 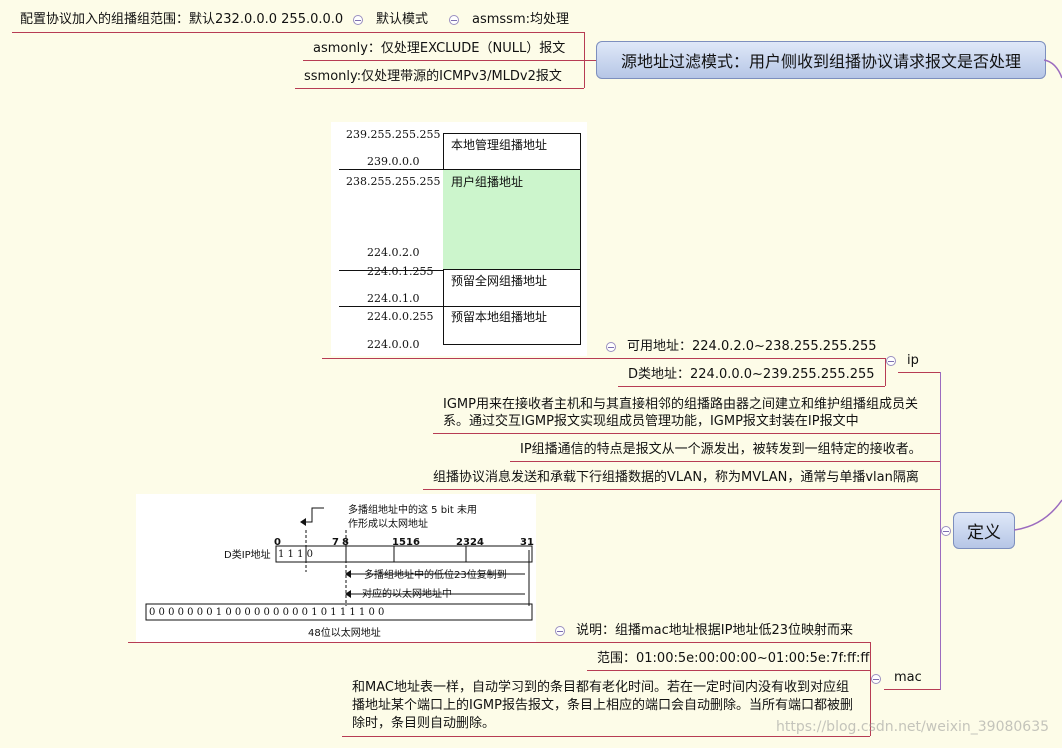 What do you see at coordinates (402, 19) in the screenshot?
I see `default-mode-label: 默认模式` at bounding box center [402, 19].